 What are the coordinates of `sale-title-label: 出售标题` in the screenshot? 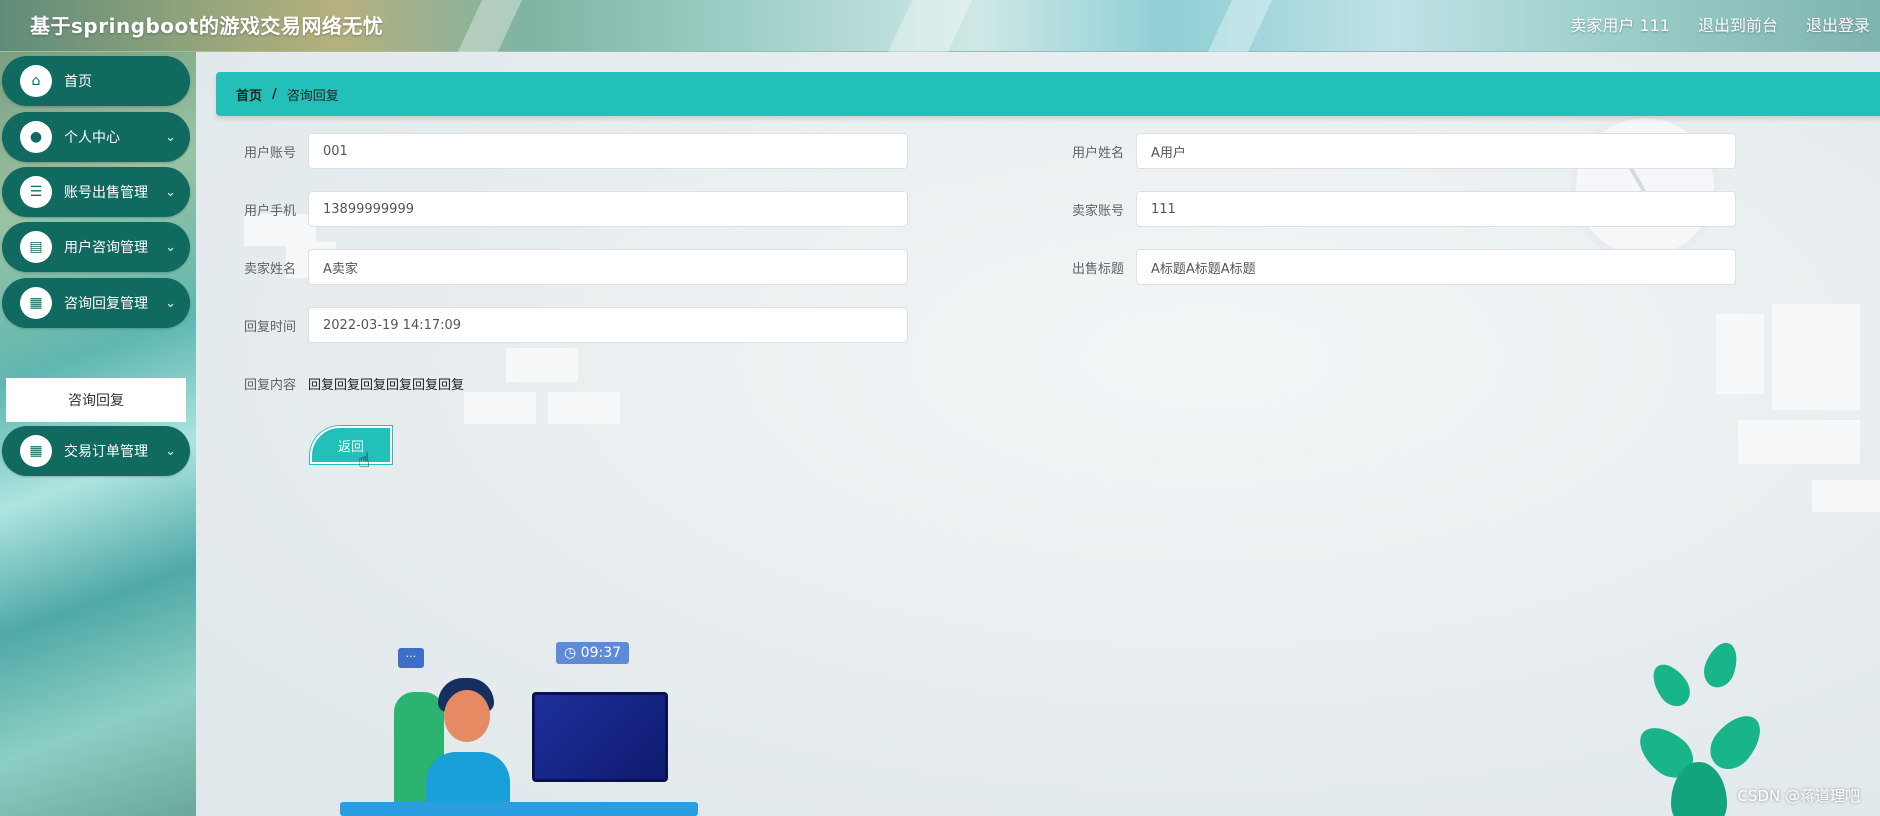 It's located at (1097, 269).